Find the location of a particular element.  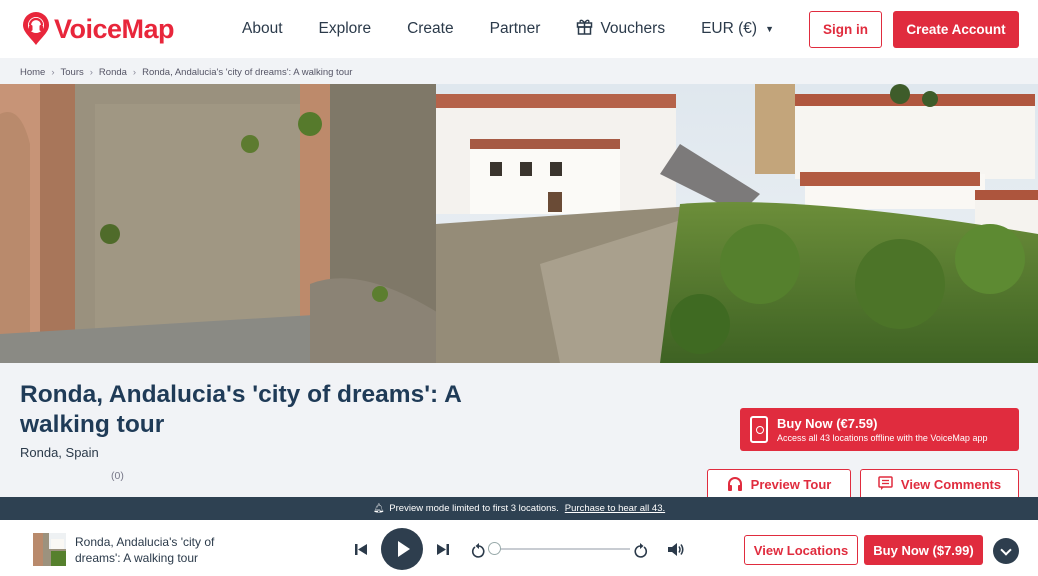

logo-text: VoiceMap is located at coordinates (114, 28).